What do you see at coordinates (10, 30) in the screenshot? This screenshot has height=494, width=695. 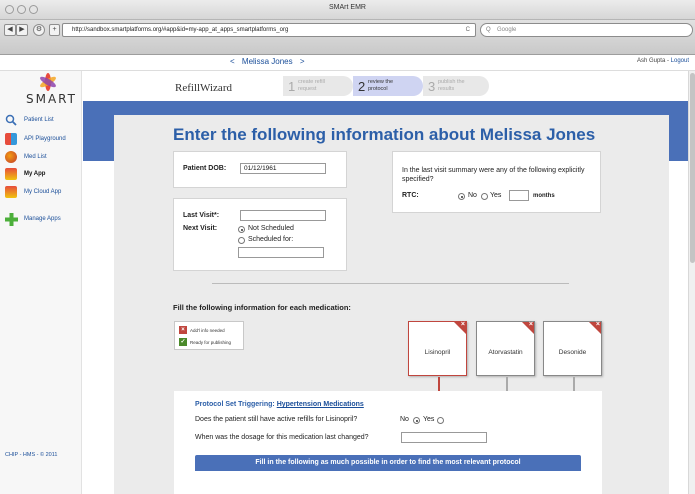 I see `back-button: ◀` at bounding box center [10, 30].